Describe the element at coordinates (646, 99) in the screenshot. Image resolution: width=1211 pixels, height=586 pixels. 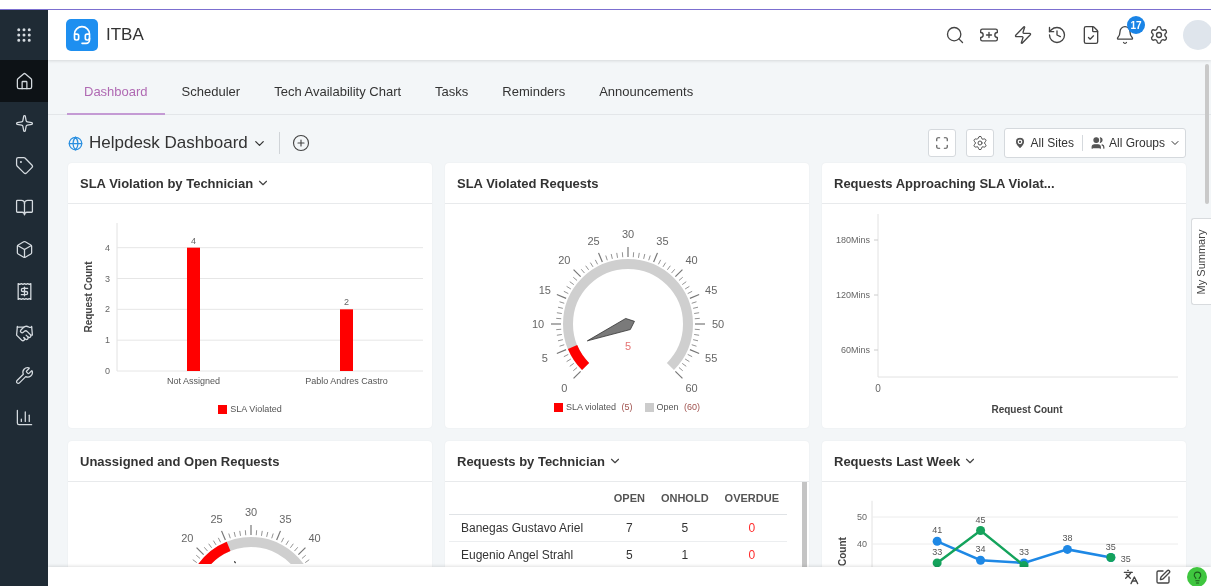
I see `tab: Announcements` at that location.